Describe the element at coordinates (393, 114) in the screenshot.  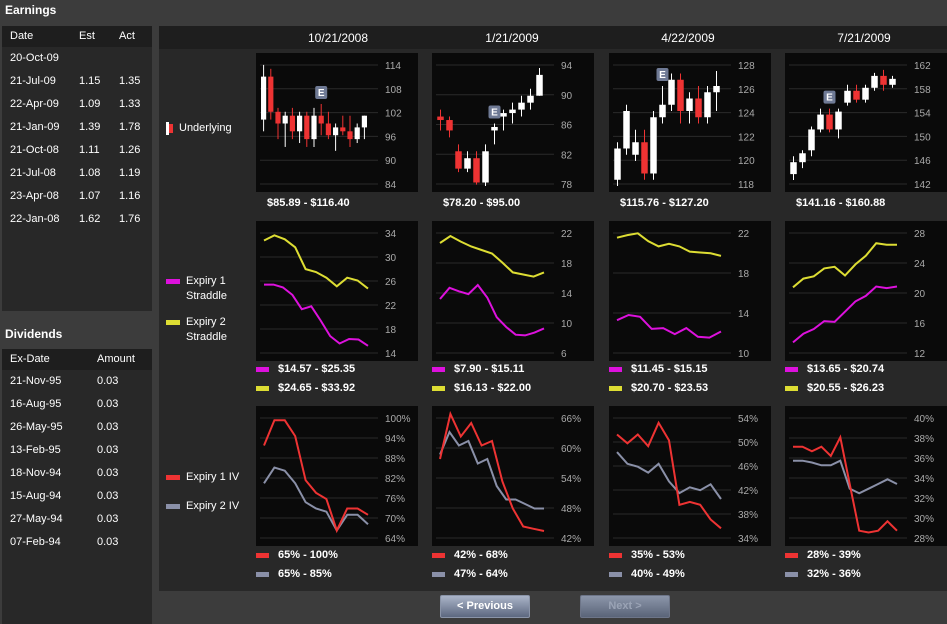
I see `y-tick-label: 102` at that location.